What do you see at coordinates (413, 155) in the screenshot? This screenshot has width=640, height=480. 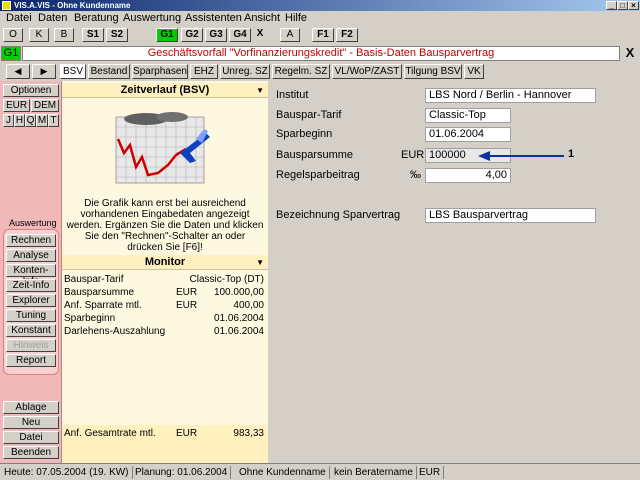 I see `bausparsumme-unit: EUR` at bounding box center [413, 155].